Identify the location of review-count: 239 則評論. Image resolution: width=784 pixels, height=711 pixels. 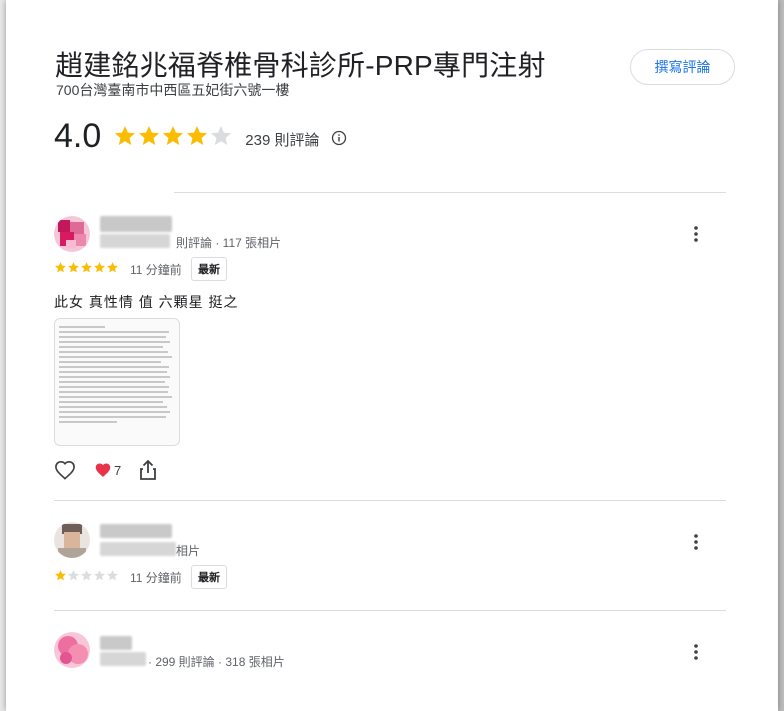
(282, 139).